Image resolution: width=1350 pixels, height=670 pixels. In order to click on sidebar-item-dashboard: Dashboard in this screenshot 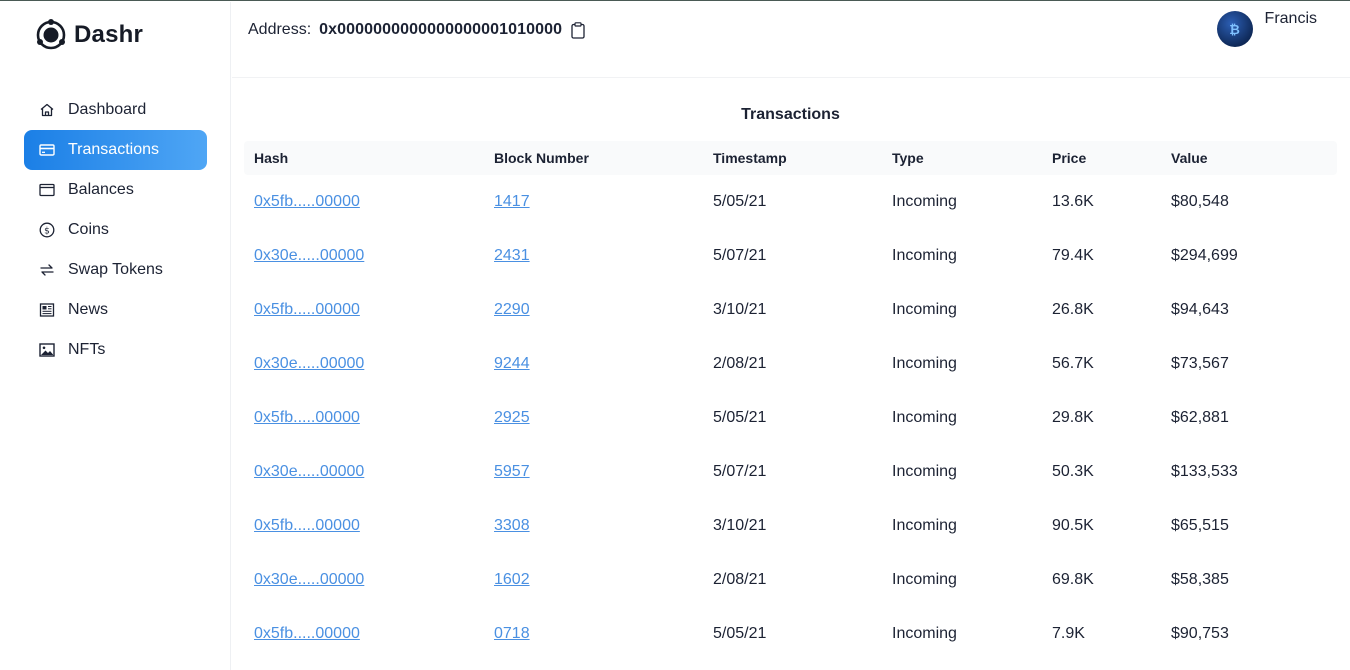, I will do `click(115, 110)`.